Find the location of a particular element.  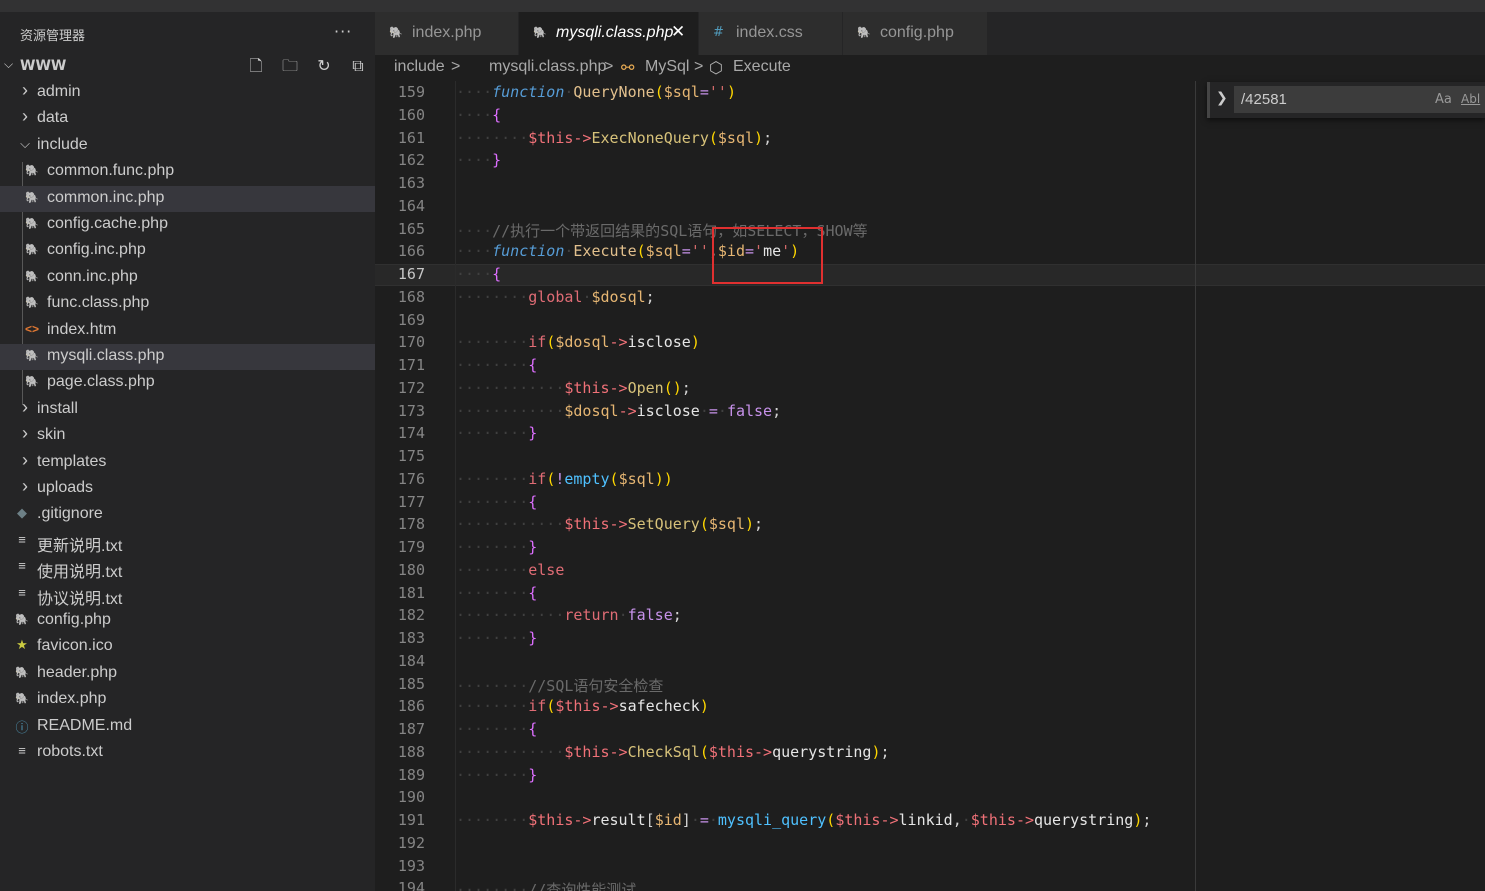

line-number: 174 is located at coordinates (411, 433).